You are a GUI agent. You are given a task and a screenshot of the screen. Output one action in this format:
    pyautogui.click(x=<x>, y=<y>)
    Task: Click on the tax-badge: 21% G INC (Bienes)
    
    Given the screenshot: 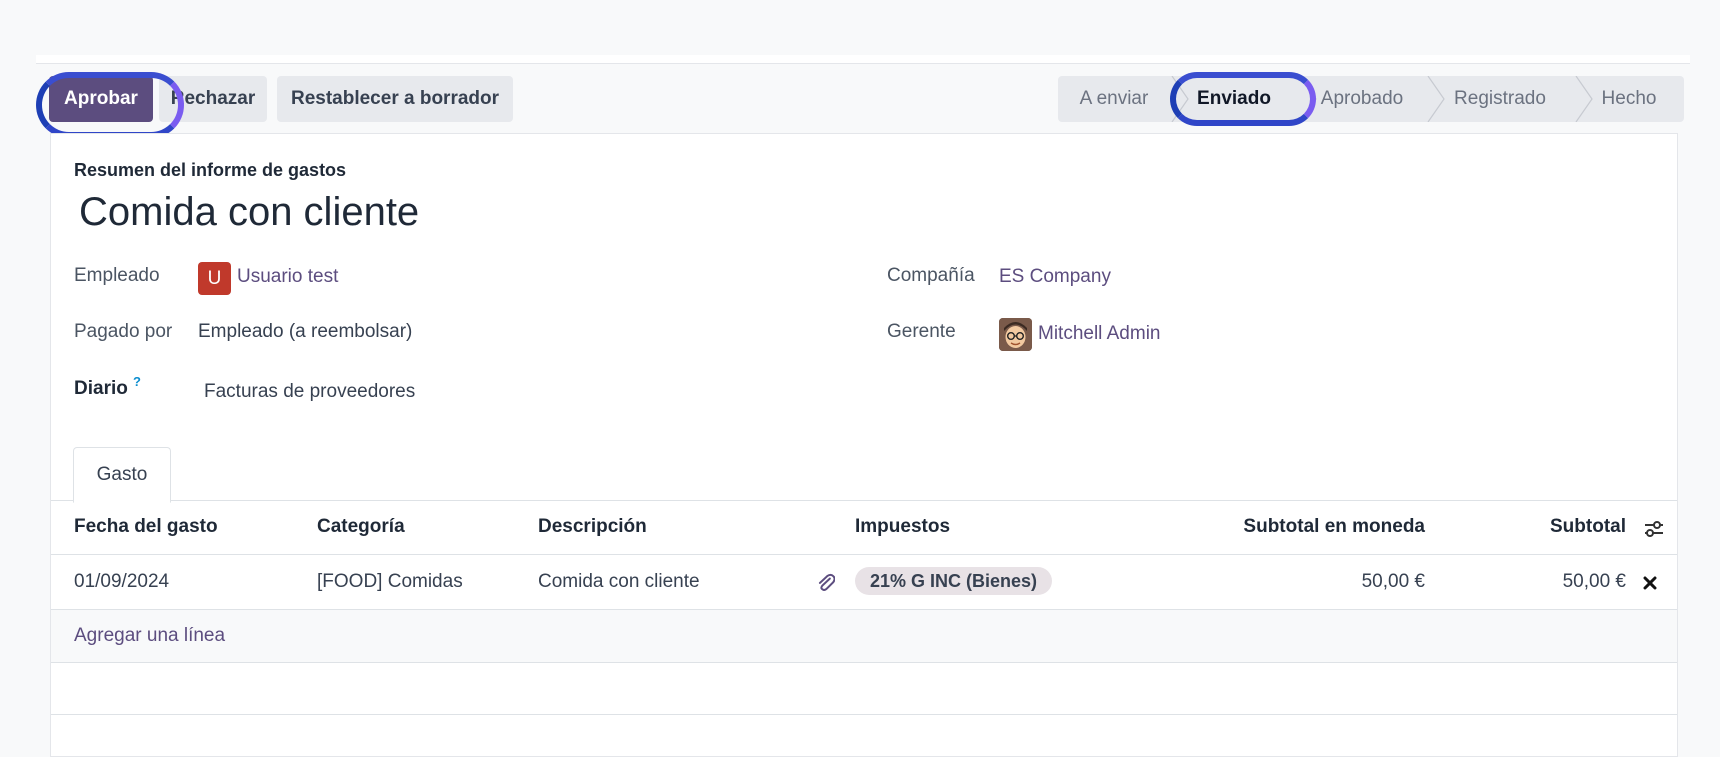 What is the action you would take?
    pyautogui.click(x=954, y=581)
    